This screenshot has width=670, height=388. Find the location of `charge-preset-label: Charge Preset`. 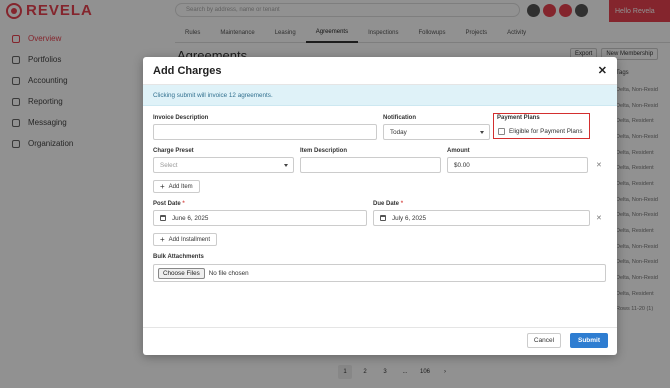

charge-preset-label: Charge Preset is located at coordinates (173, 151).